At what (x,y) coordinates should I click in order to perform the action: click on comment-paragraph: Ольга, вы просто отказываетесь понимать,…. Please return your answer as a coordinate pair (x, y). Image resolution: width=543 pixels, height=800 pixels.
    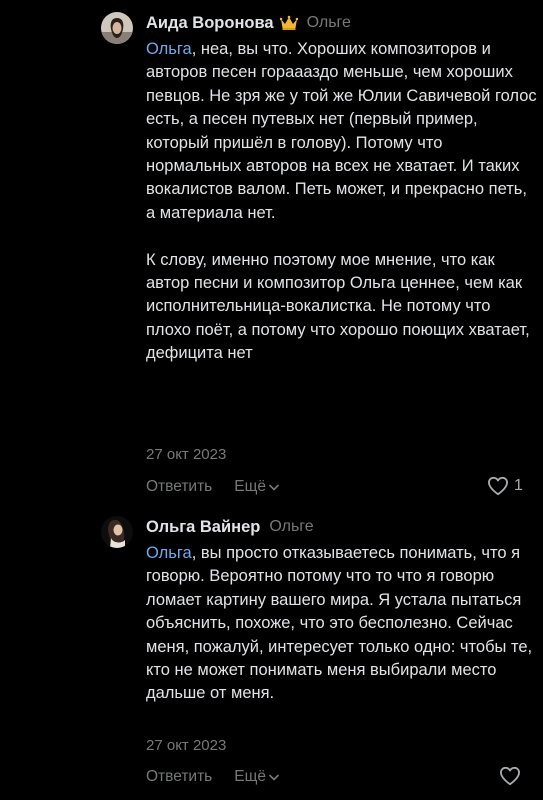
    Looking at the image, I should click on (342, 624).